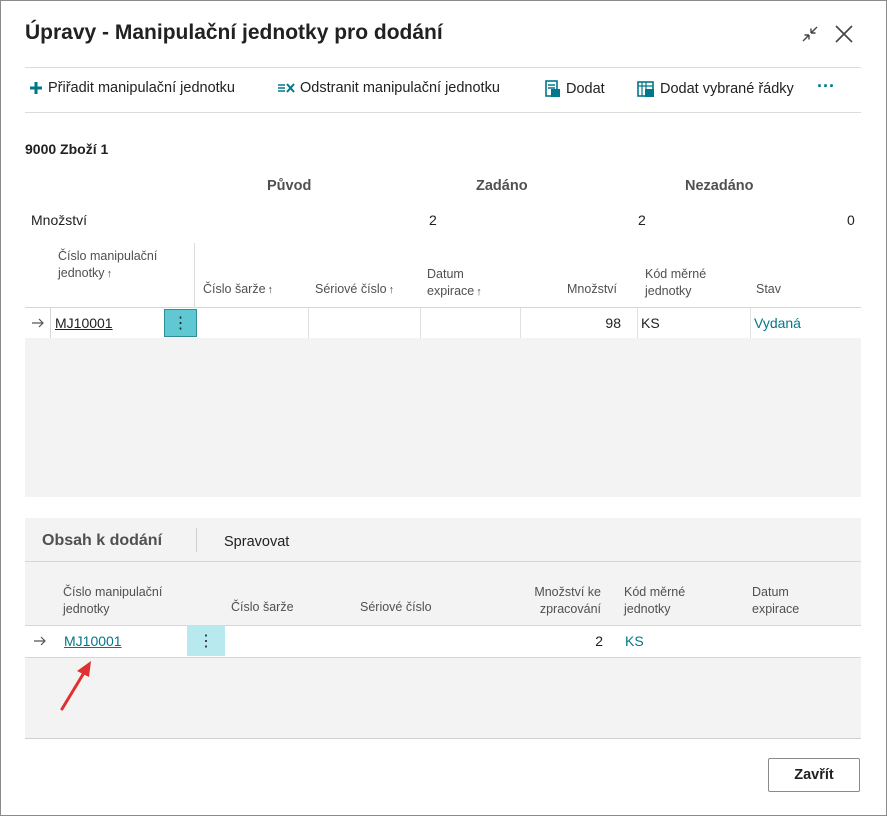 Image resolution: width=887 pixels, height=816 pixels. Describe the element at coordinates (234, 32) in the screenshot. I see `dialog-title: Úpravy - Manipulační jednotky pro dodání` at that location.